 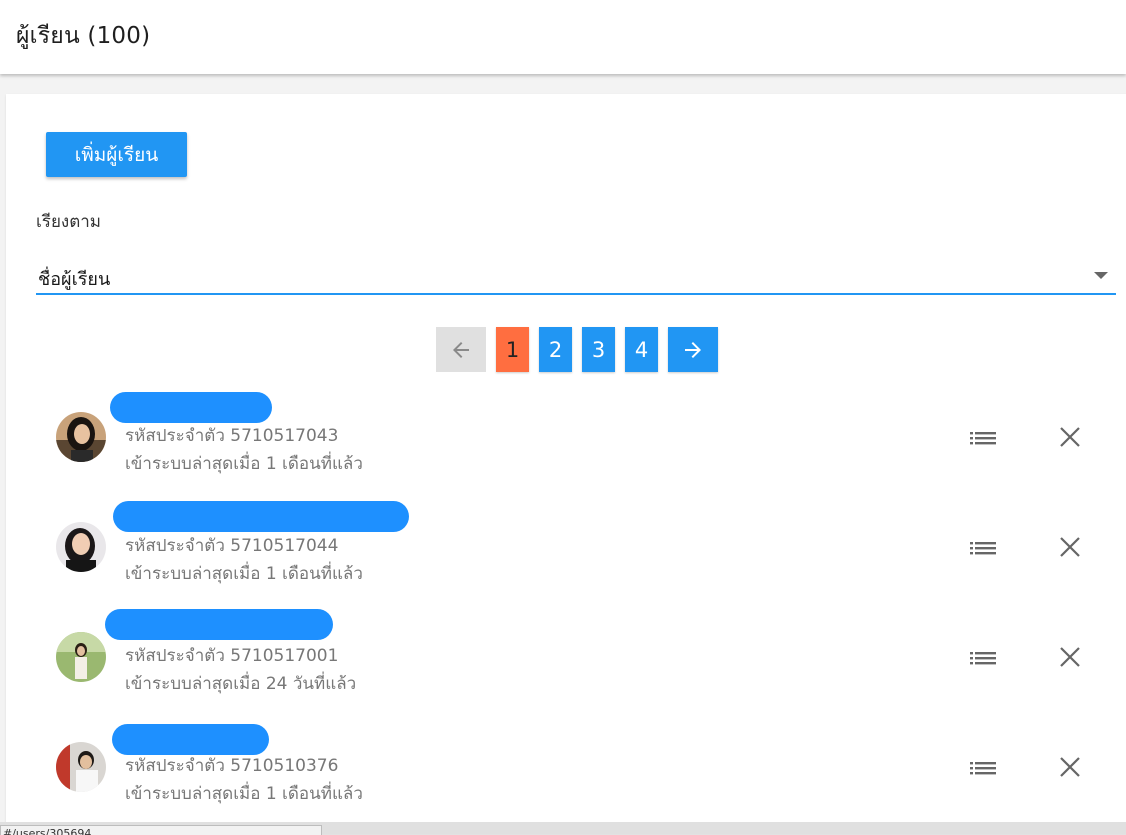 I want to click on sort-label: เรียงตาม, so click(x=68, y=222).